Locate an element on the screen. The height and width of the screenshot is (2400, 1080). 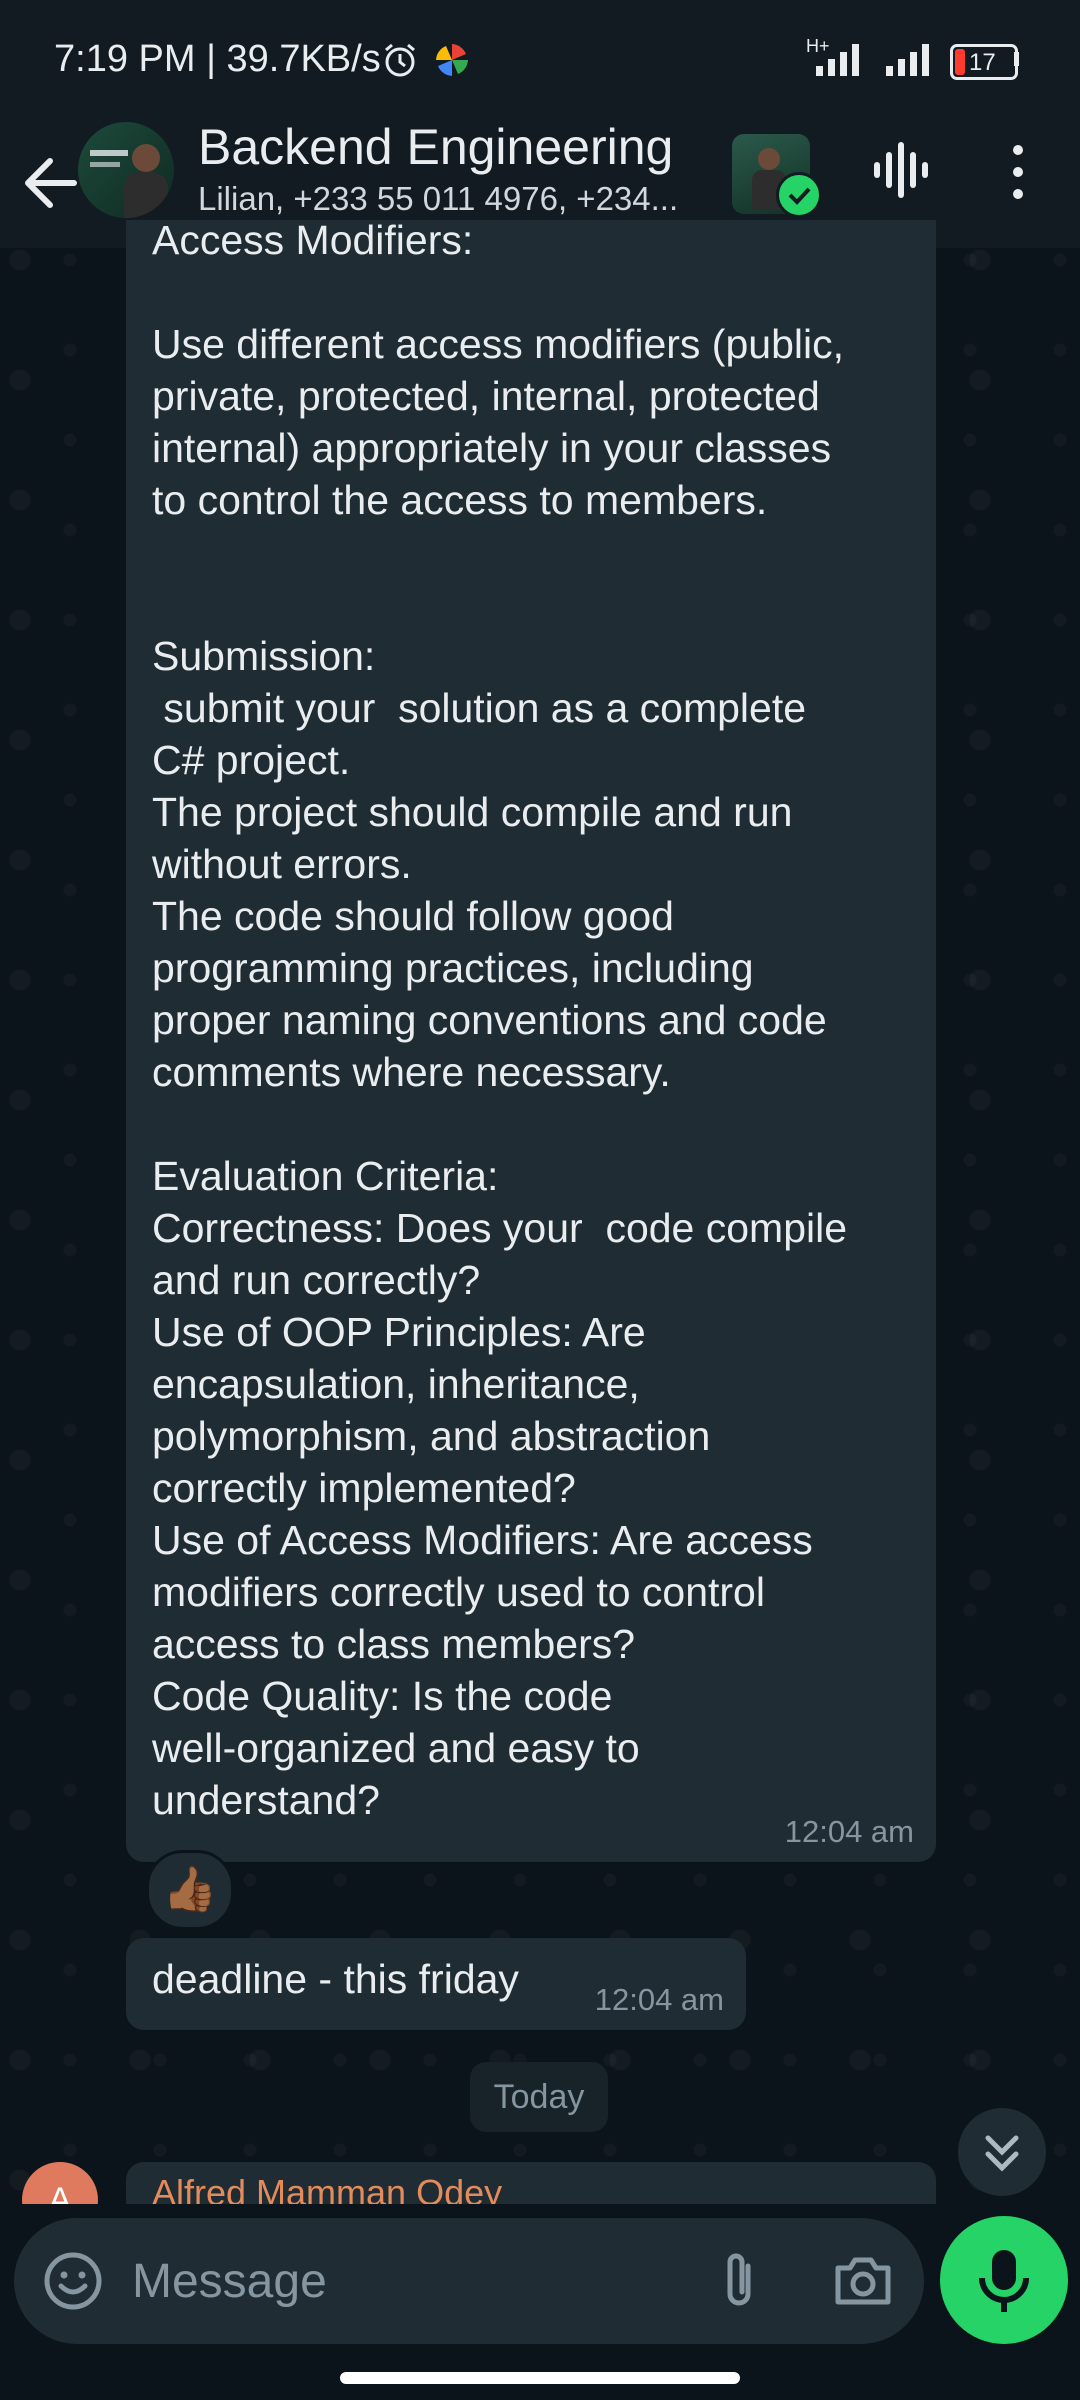
message-line: to control the access to members. is located at coordinates (460, 500).